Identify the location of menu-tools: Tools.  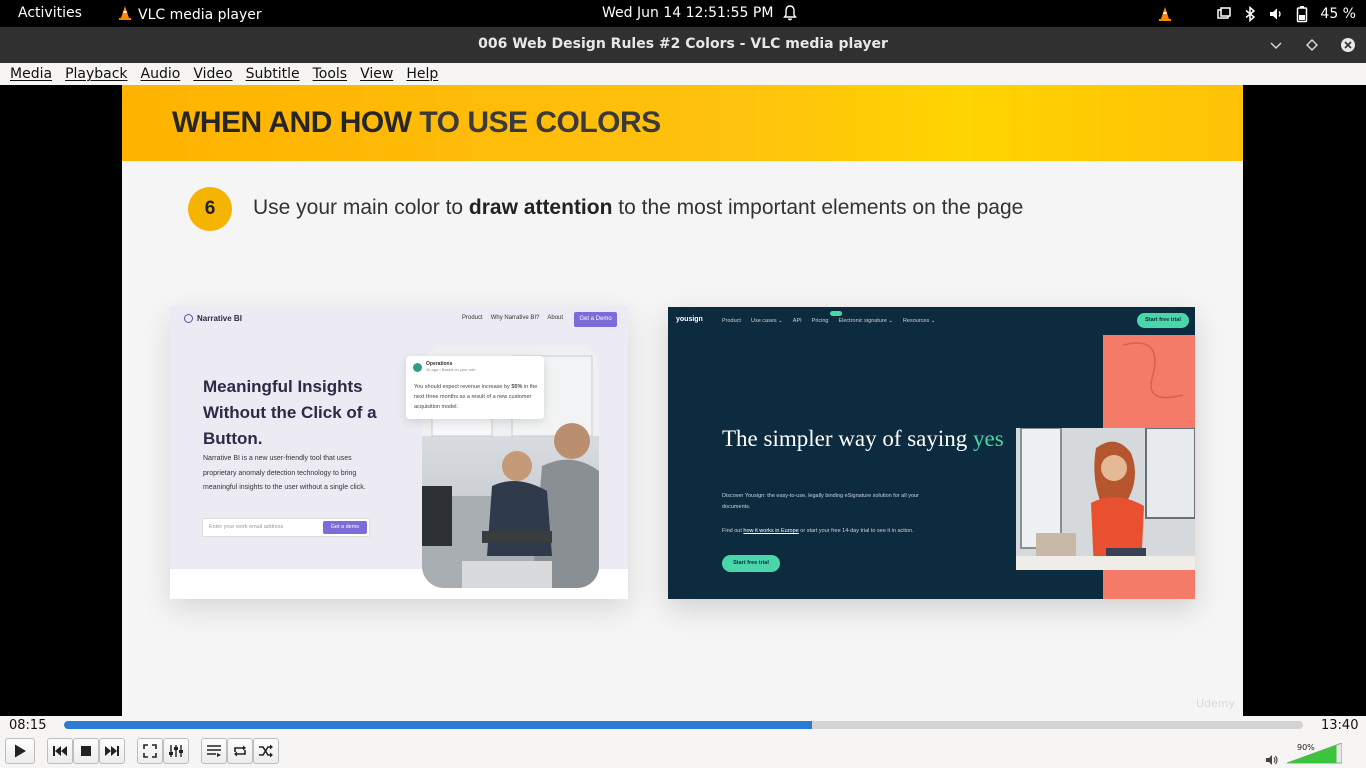
(330, 74).